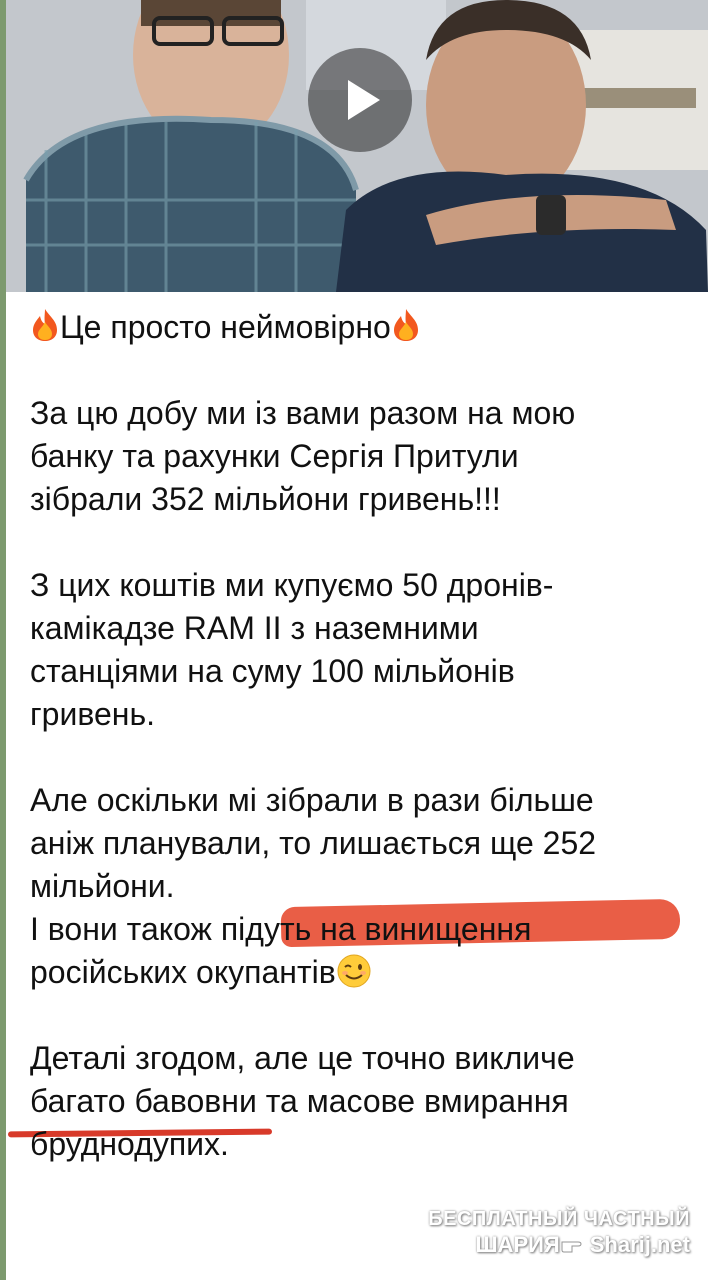 The width and height of the screenshot is (708, 1280). What do you see at coordinates (274, 456) in the screenshot?
I see `text-line: банку та рахунки Сергія Притули` at bounding box center [274, 456].